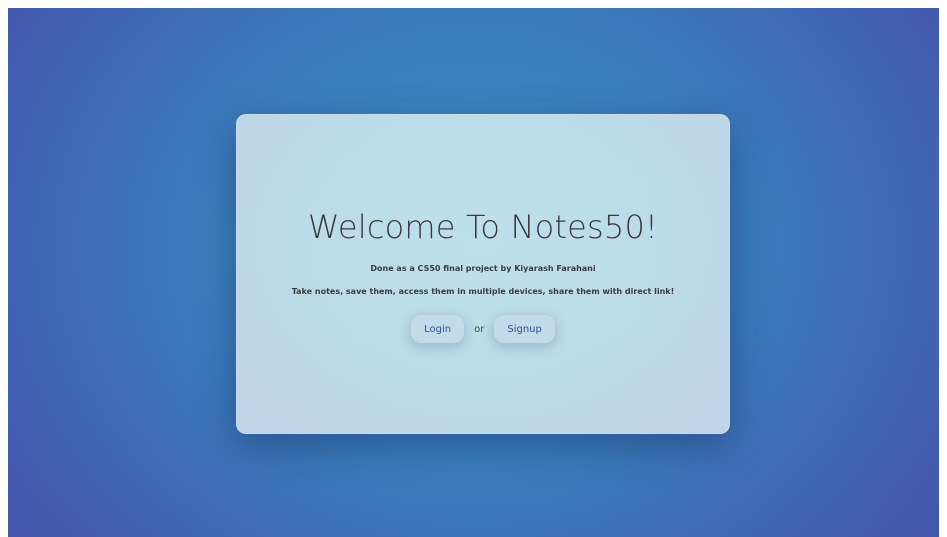  Describe the element at coordinates (524, 329) in the screenshot. I see `signup-button: Signup` at that location.